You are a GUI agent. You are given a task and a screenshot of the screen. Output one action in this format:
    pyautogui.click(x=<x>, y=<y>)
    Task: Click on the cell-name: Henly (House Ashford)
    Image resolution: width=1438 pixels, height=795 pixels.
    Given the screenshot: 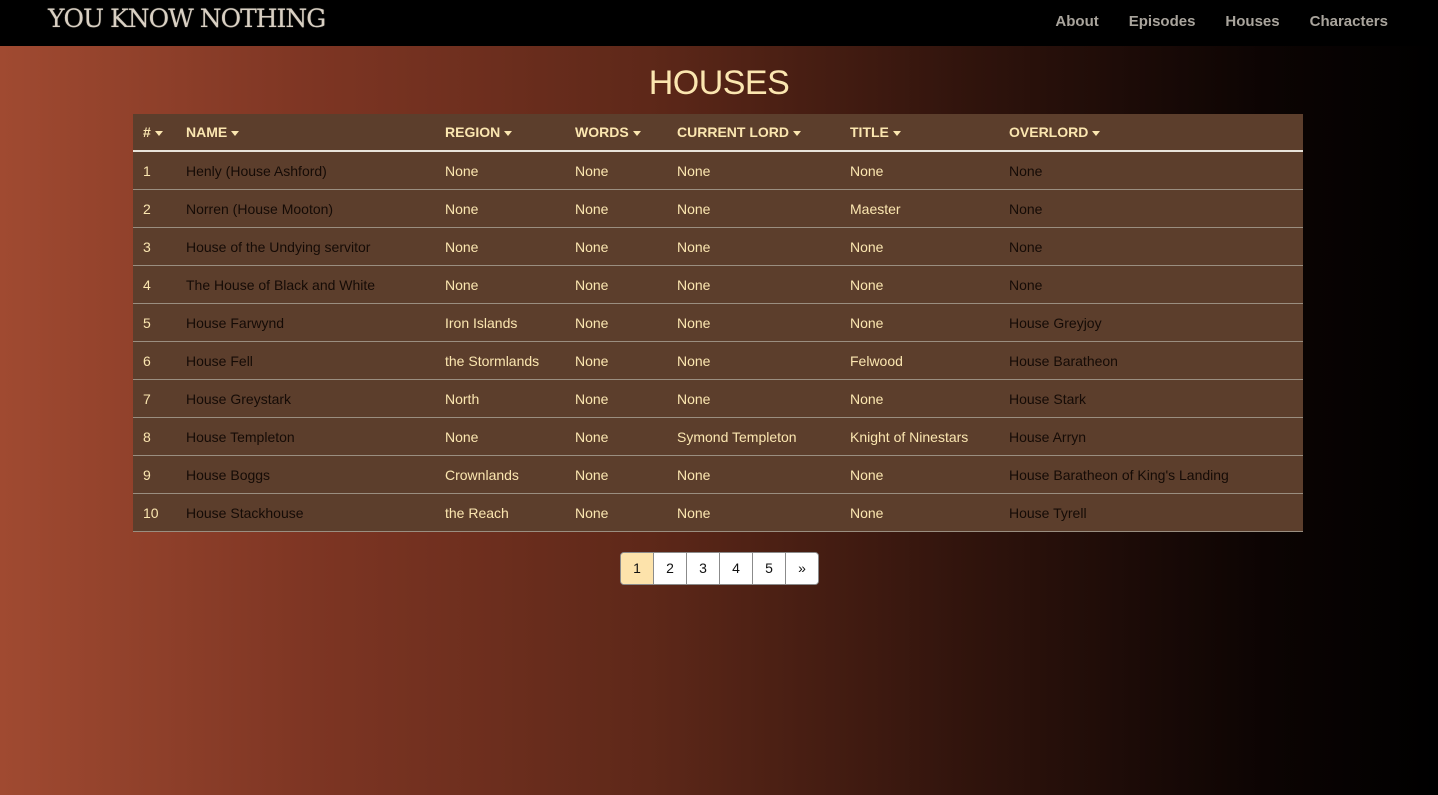 What is the action you would take?
    pyautogui.click(x=305, y=170)
    